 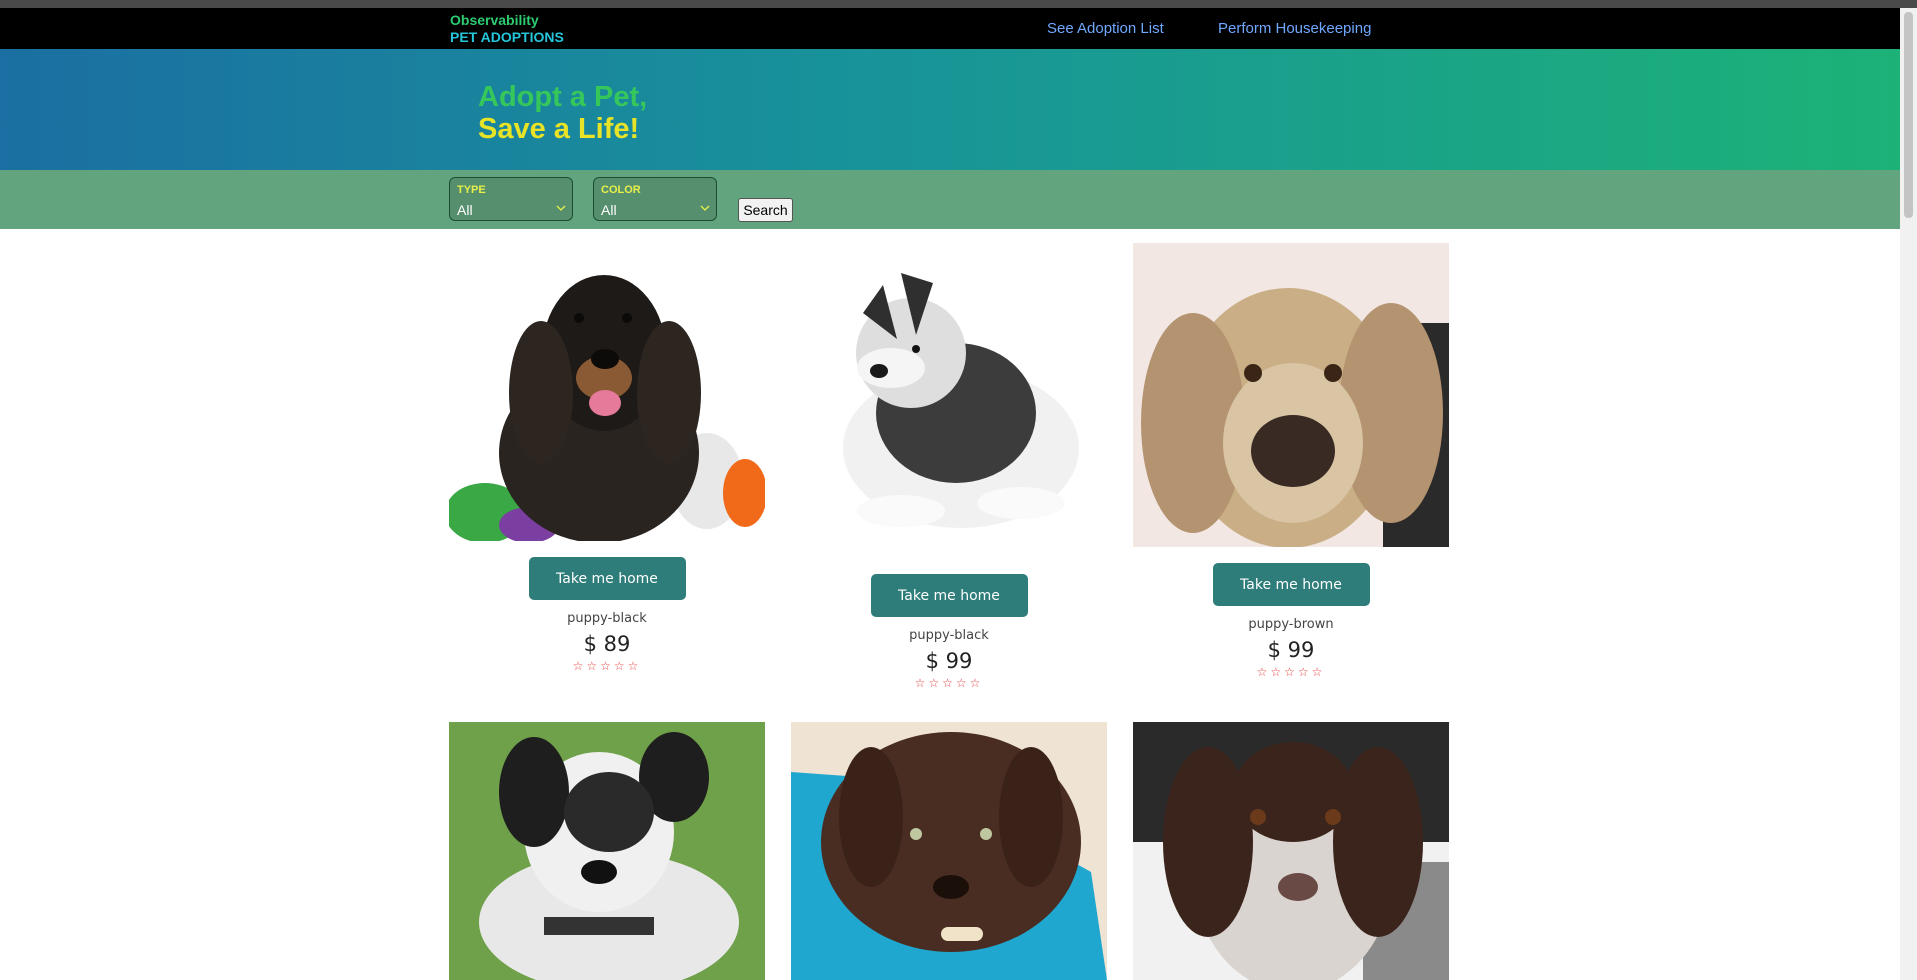 What do you see at coordinates (609, 210) in the screenshot?
I see `color-value: All` at bounding box center [609, 210].